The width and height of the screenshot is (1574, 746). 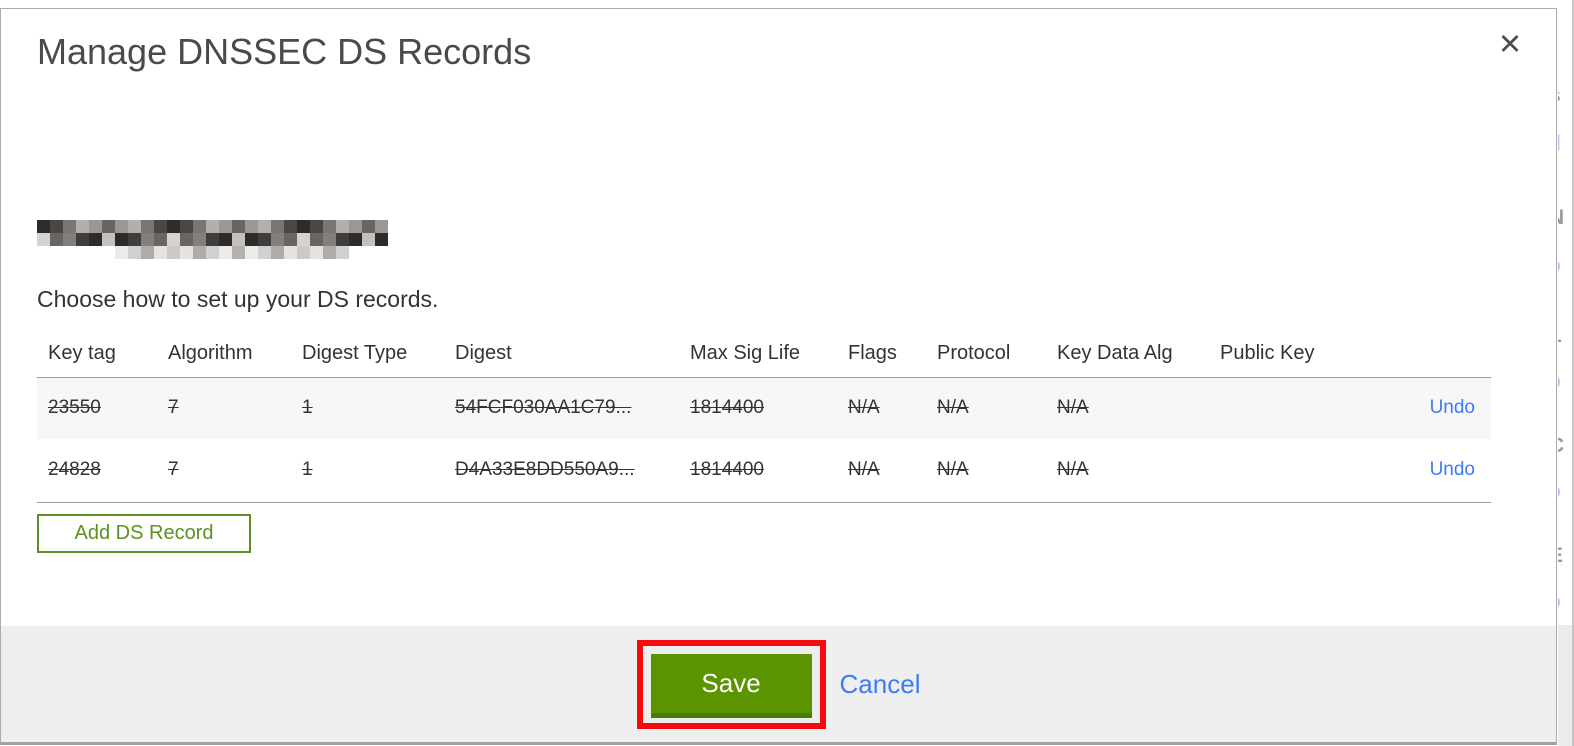 I want to click on background-text-fragment: L, so click(x=1560, y=336).